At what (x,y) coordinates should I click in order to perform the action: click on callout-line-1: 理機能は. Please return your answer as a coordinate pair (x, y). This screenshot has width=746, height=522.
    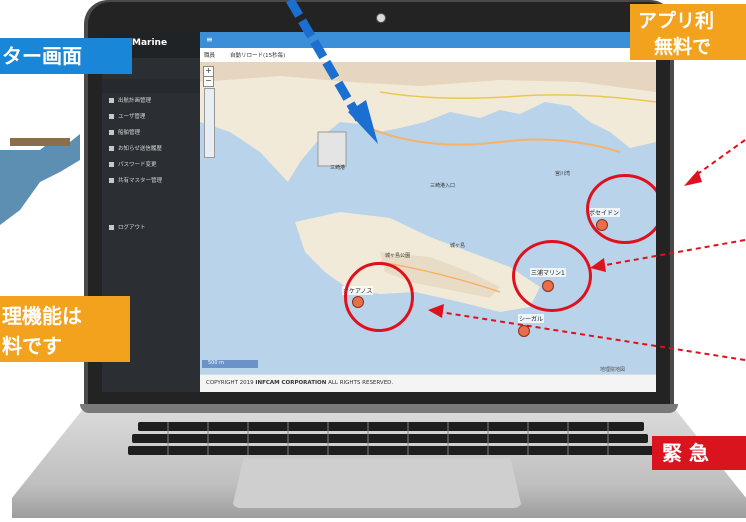
    Looking at the image, I should click on (42, 316).